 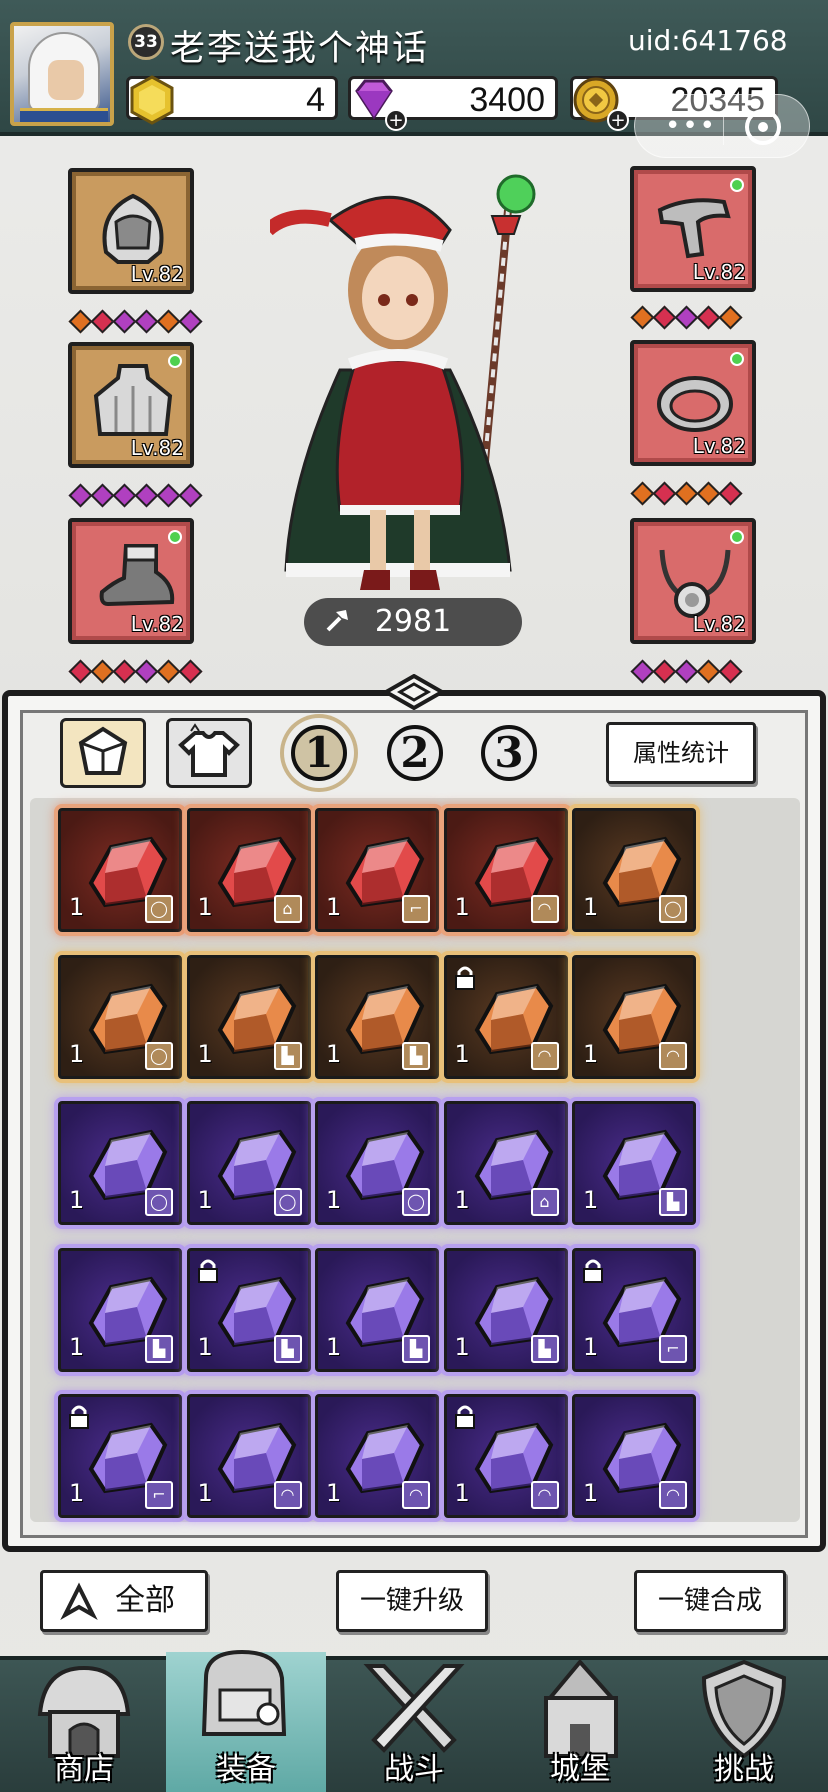 What do you see at coordinates (710, 1601) in the screenshot?
I see `one-click-merge-button: 一键合成` at bounding box center [710, 1601].